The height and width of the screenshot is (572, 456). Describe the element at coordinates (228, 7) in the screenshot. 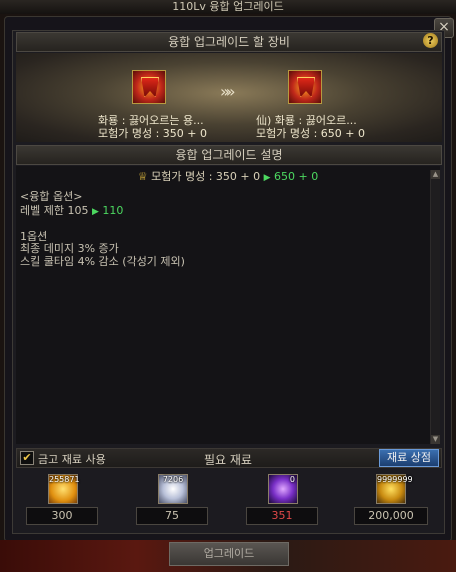

I see `window-title: 110Lv 융합 업그레이드` at that location.